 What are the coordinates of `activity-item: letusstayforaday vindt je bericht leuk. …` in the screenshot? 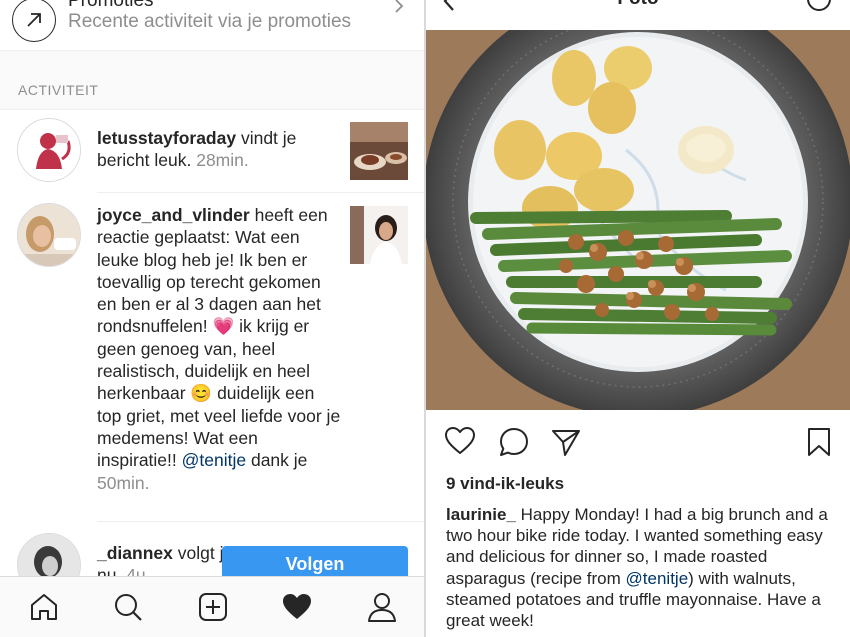 It's located at (212, 151).